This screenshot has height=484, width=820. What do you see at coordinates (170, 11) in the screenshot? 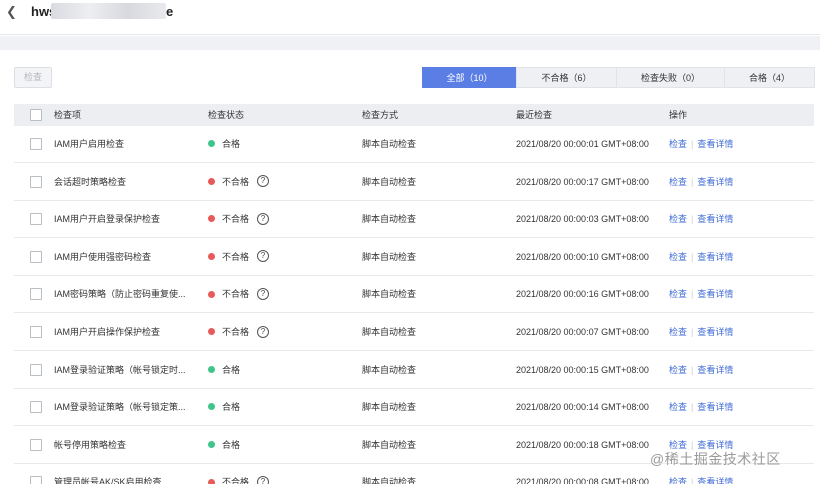
I see `page-title-suffix: e` at bounding box center [170, 11].